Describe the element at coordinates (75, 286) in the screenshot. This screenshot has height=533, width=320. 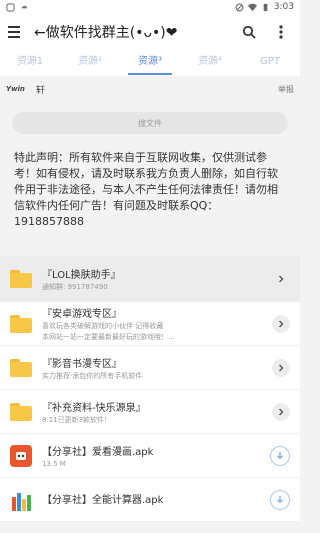
I see `folder-subtitle: 通知群: 991787490` at that location.